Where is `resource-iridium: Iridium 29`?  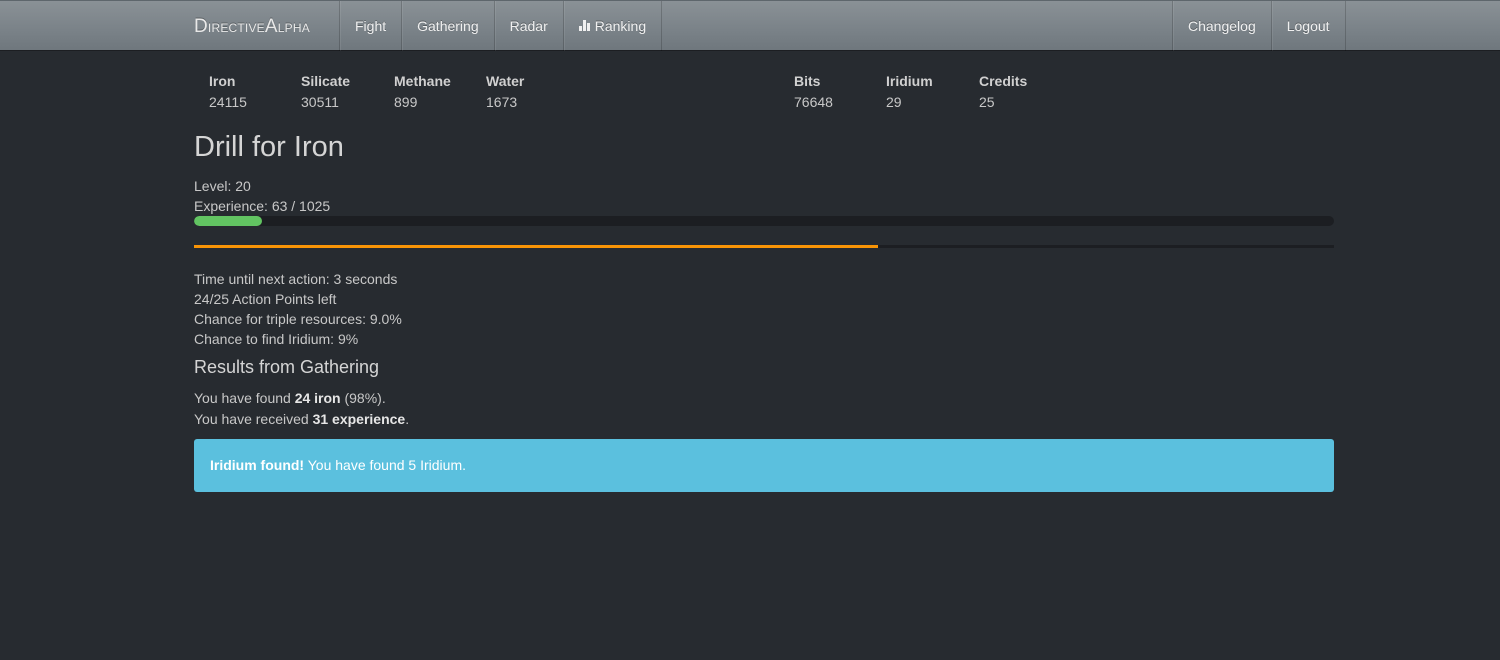 resource-iridium: Iridium 29 is located at coordinates (909, 91).